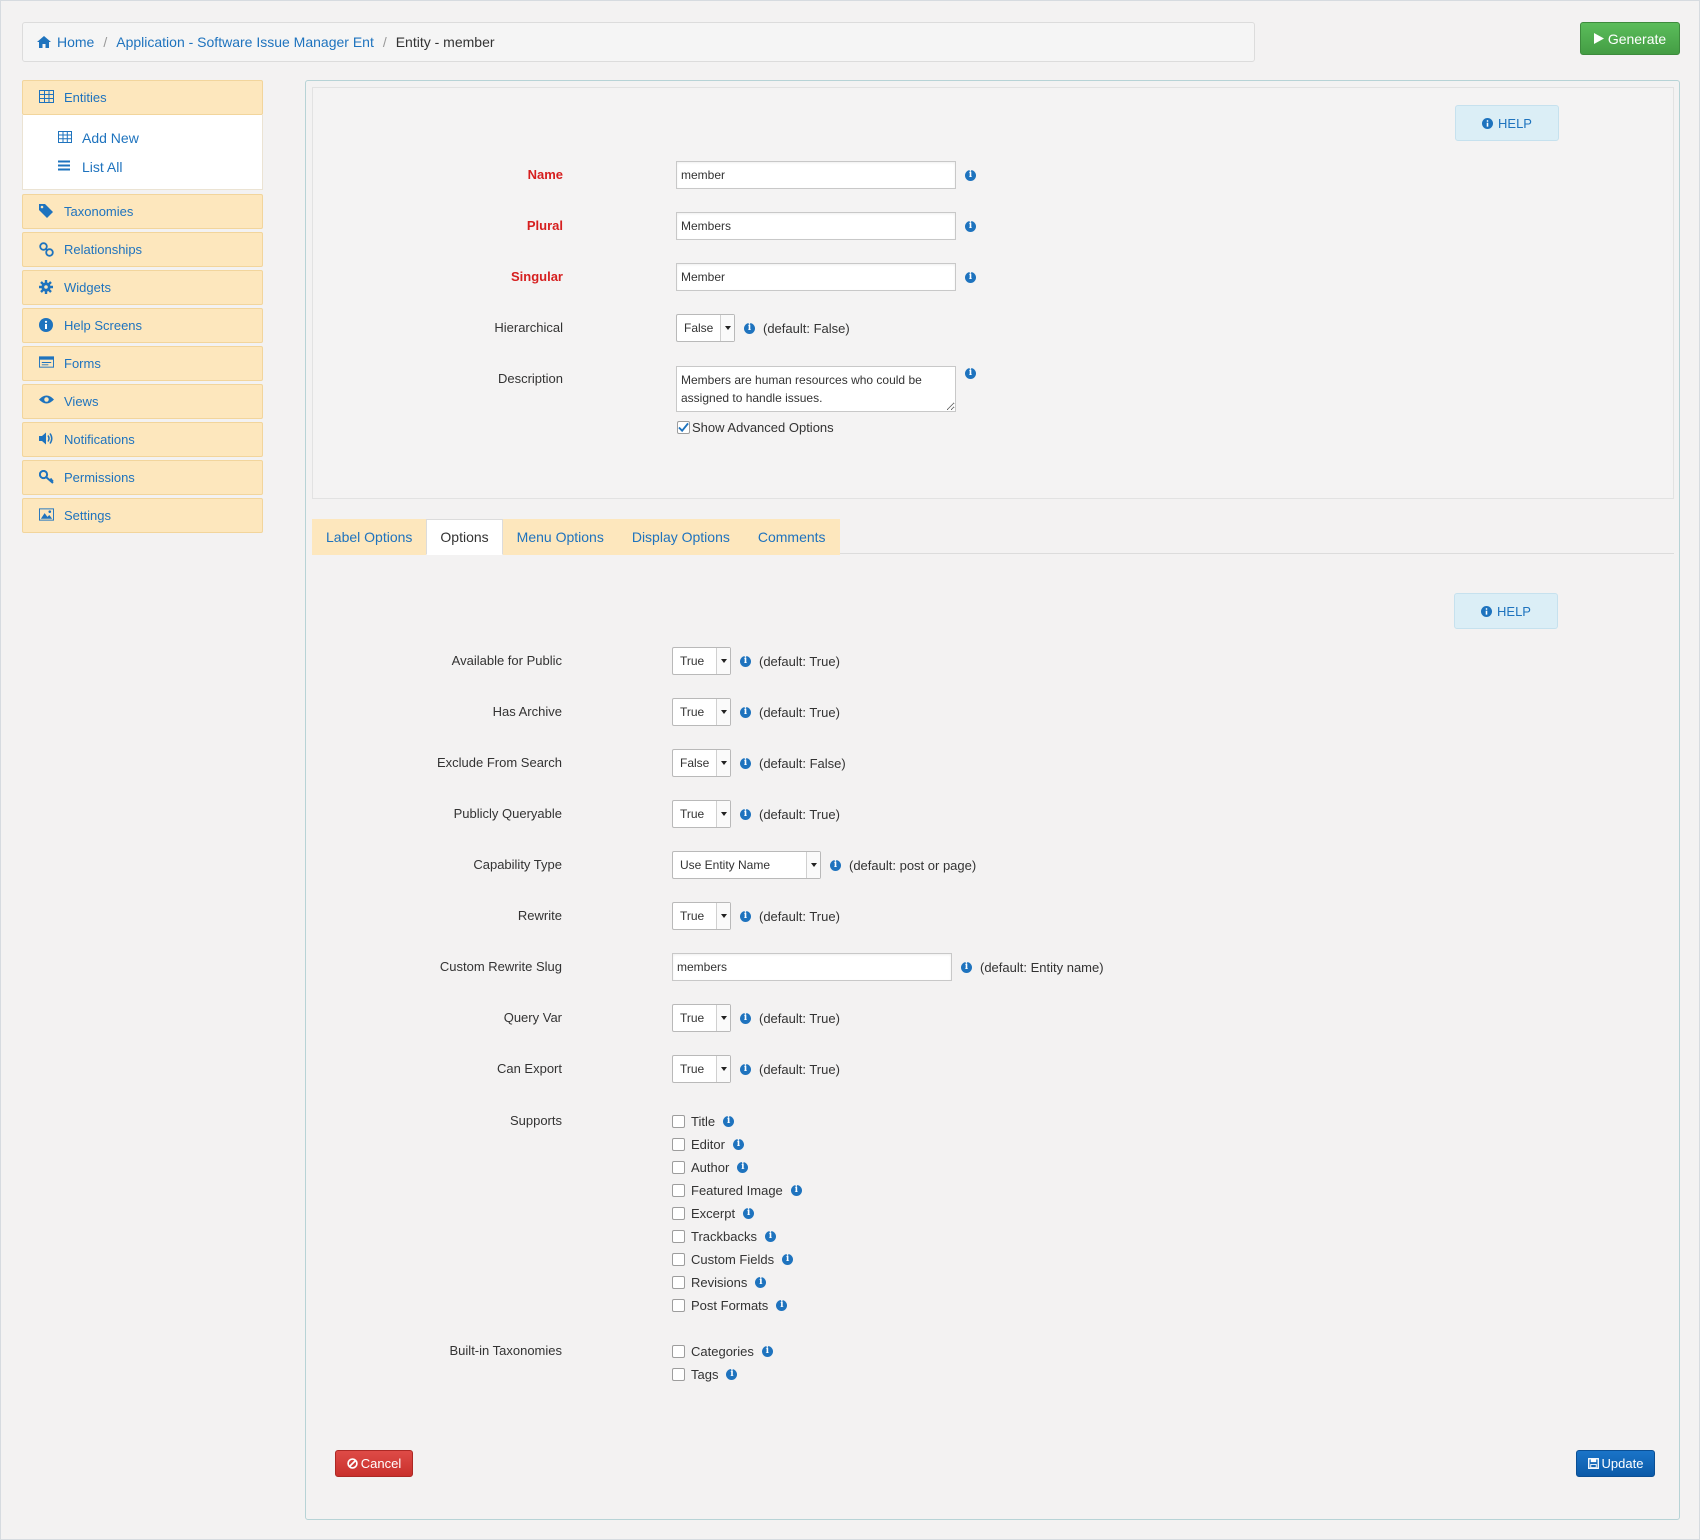 The width and height of the screenshot is (1700, 1540). I want to click on checkbox-label: Excerpt, so click(713, 1213).